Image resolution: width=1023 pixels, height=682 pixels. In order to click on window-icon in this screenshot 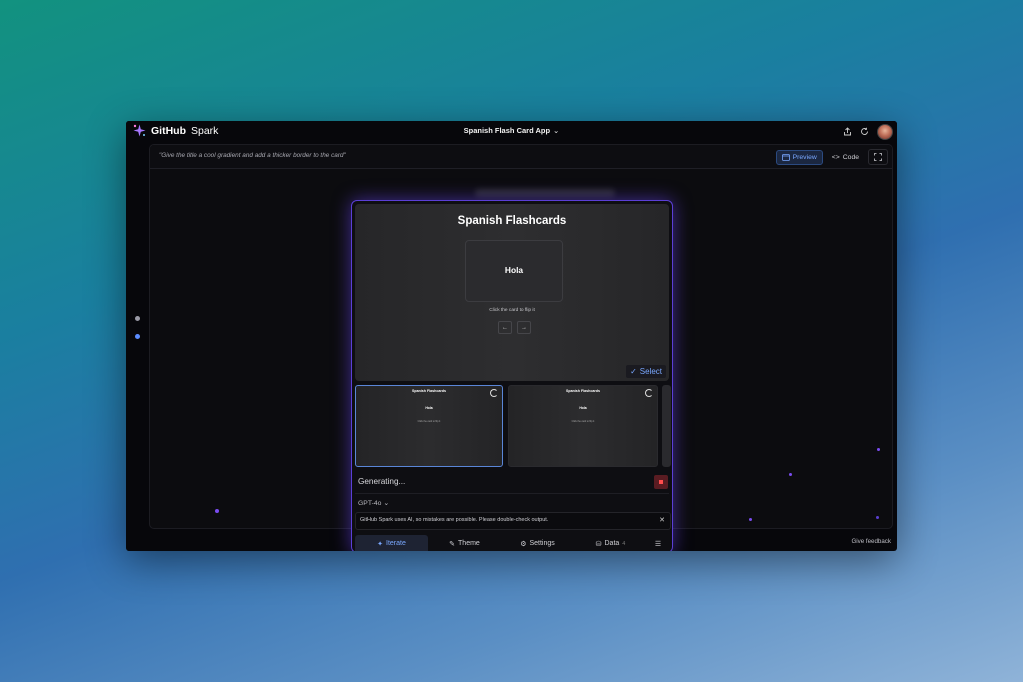, I will do `click(785, 157)`.